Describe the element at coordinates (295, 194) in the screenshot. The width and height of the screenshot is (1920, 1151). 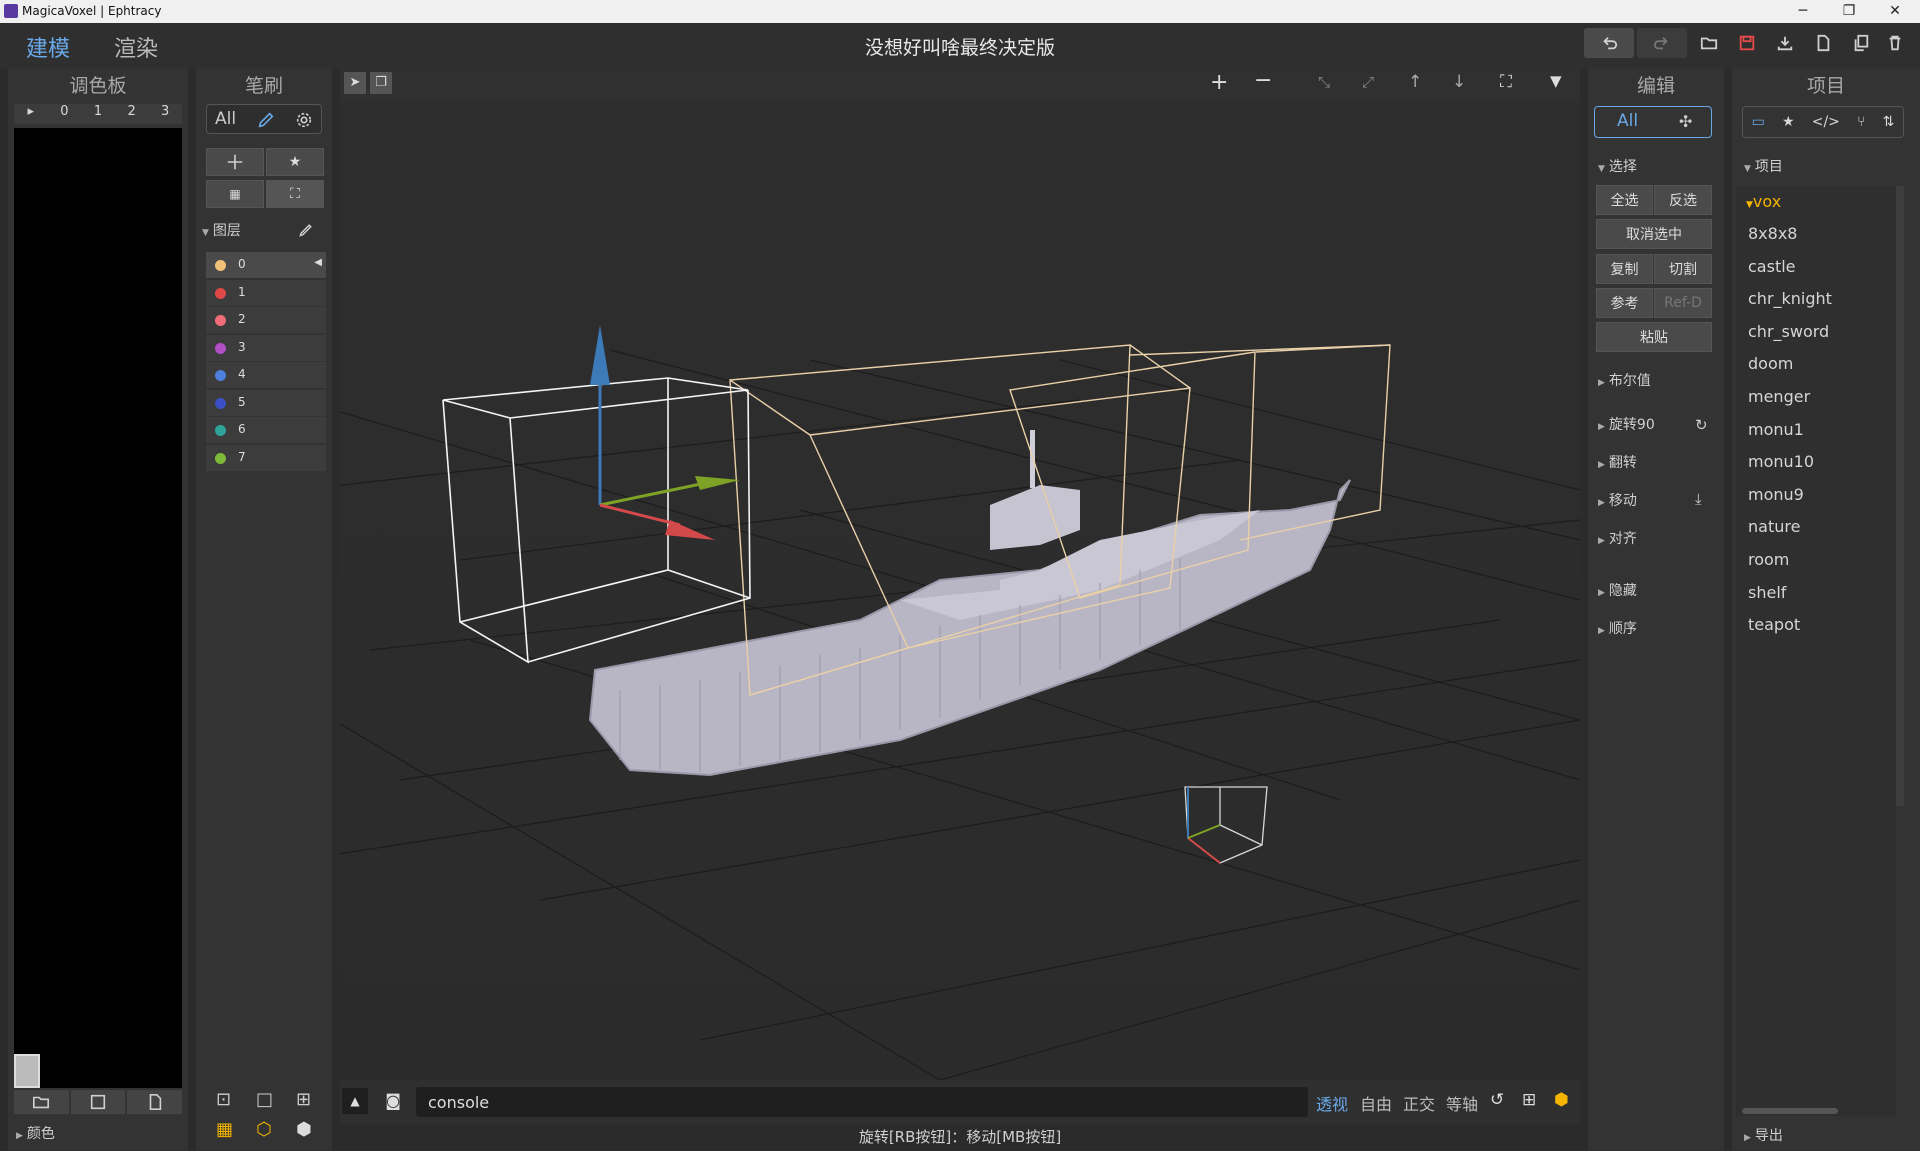
I see `box-select-button: ⛶` at that location.